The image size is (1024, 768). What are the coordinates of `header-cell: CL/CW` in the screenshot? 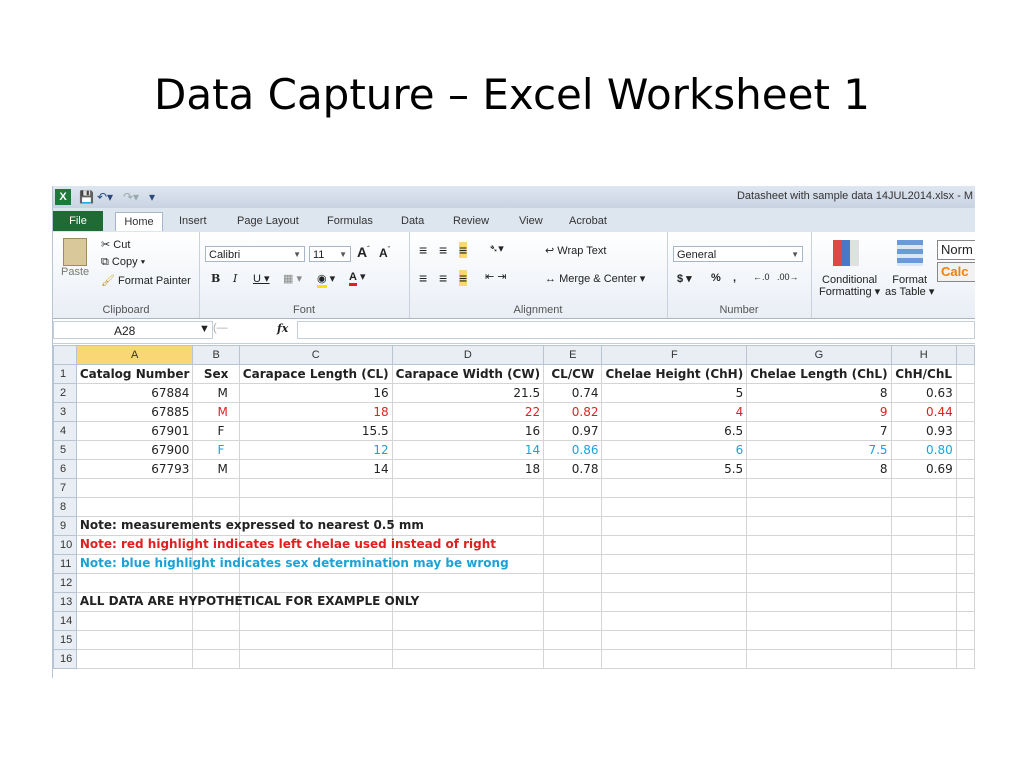 It's located at (573, 374).